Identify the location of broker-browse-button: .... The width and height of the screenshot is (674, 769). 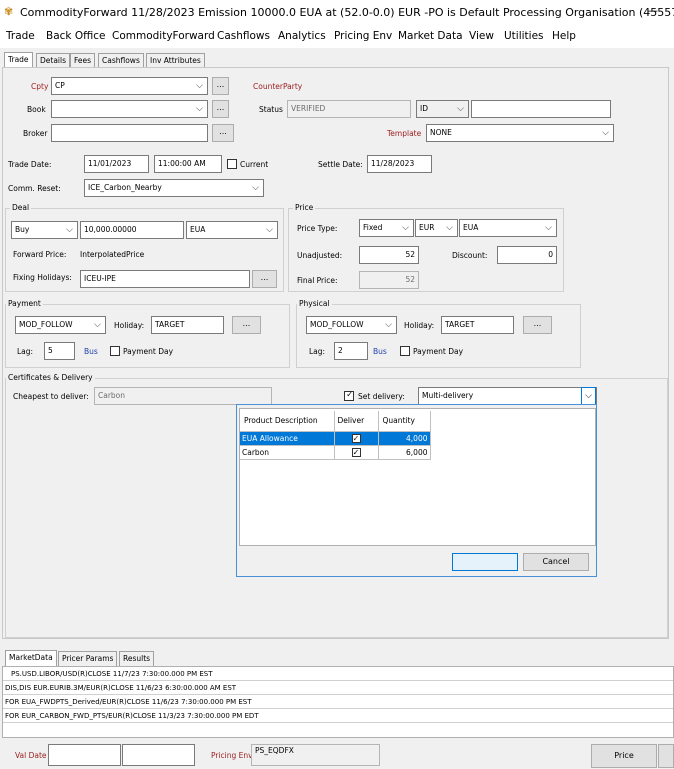
(223, 133).